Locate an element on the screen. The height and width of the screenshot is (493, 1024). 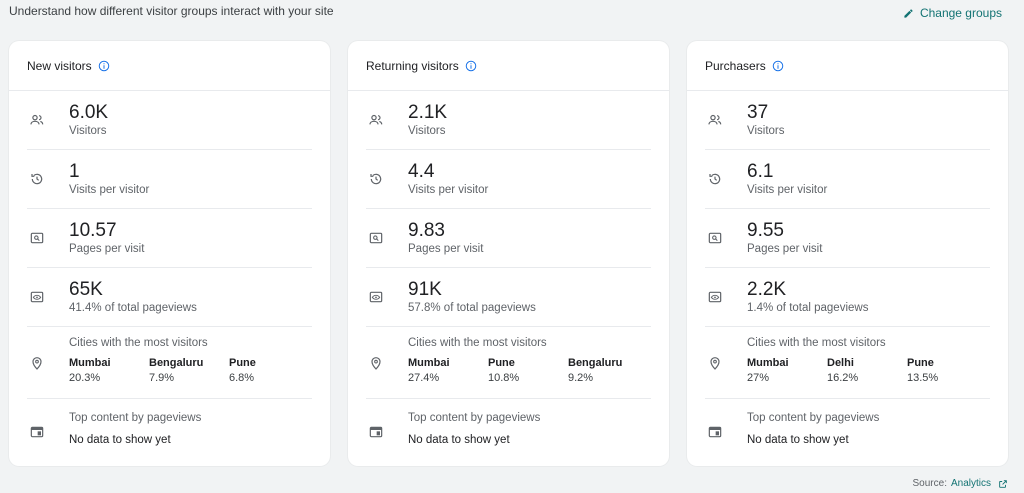
pages-per-visit-value: 9.55 is located at coordinates (765, 230).